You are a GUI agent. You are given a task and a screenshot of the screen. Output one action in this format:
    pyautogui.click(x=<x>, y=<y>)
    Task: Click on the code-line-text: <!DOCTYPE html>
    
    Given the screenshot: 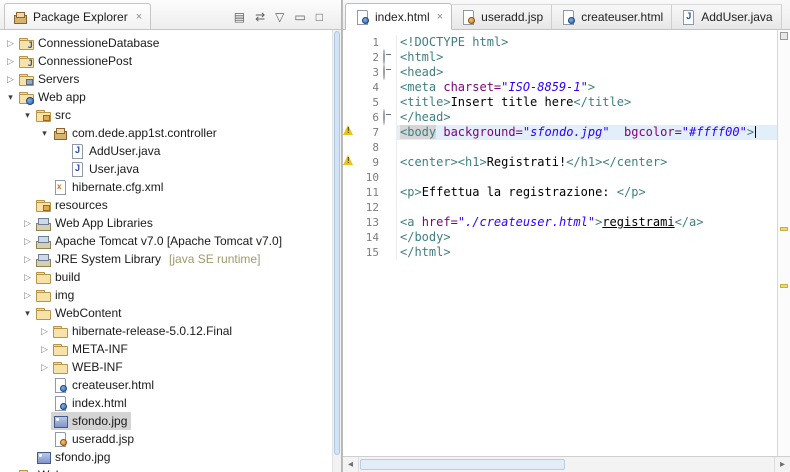 What is the action you would take?
    pyautogui.click(x=587, y=42)
    